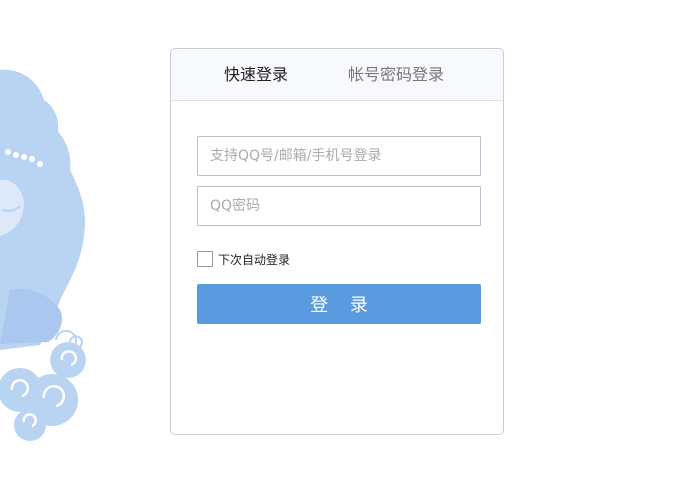 The width and height of the screenshot is (673, 481). What do you see at coordinates (337, 75) in the screenshot?
I see `login-tabs: 快速登录 帐号密码登录` at bounding box center [337, 75].